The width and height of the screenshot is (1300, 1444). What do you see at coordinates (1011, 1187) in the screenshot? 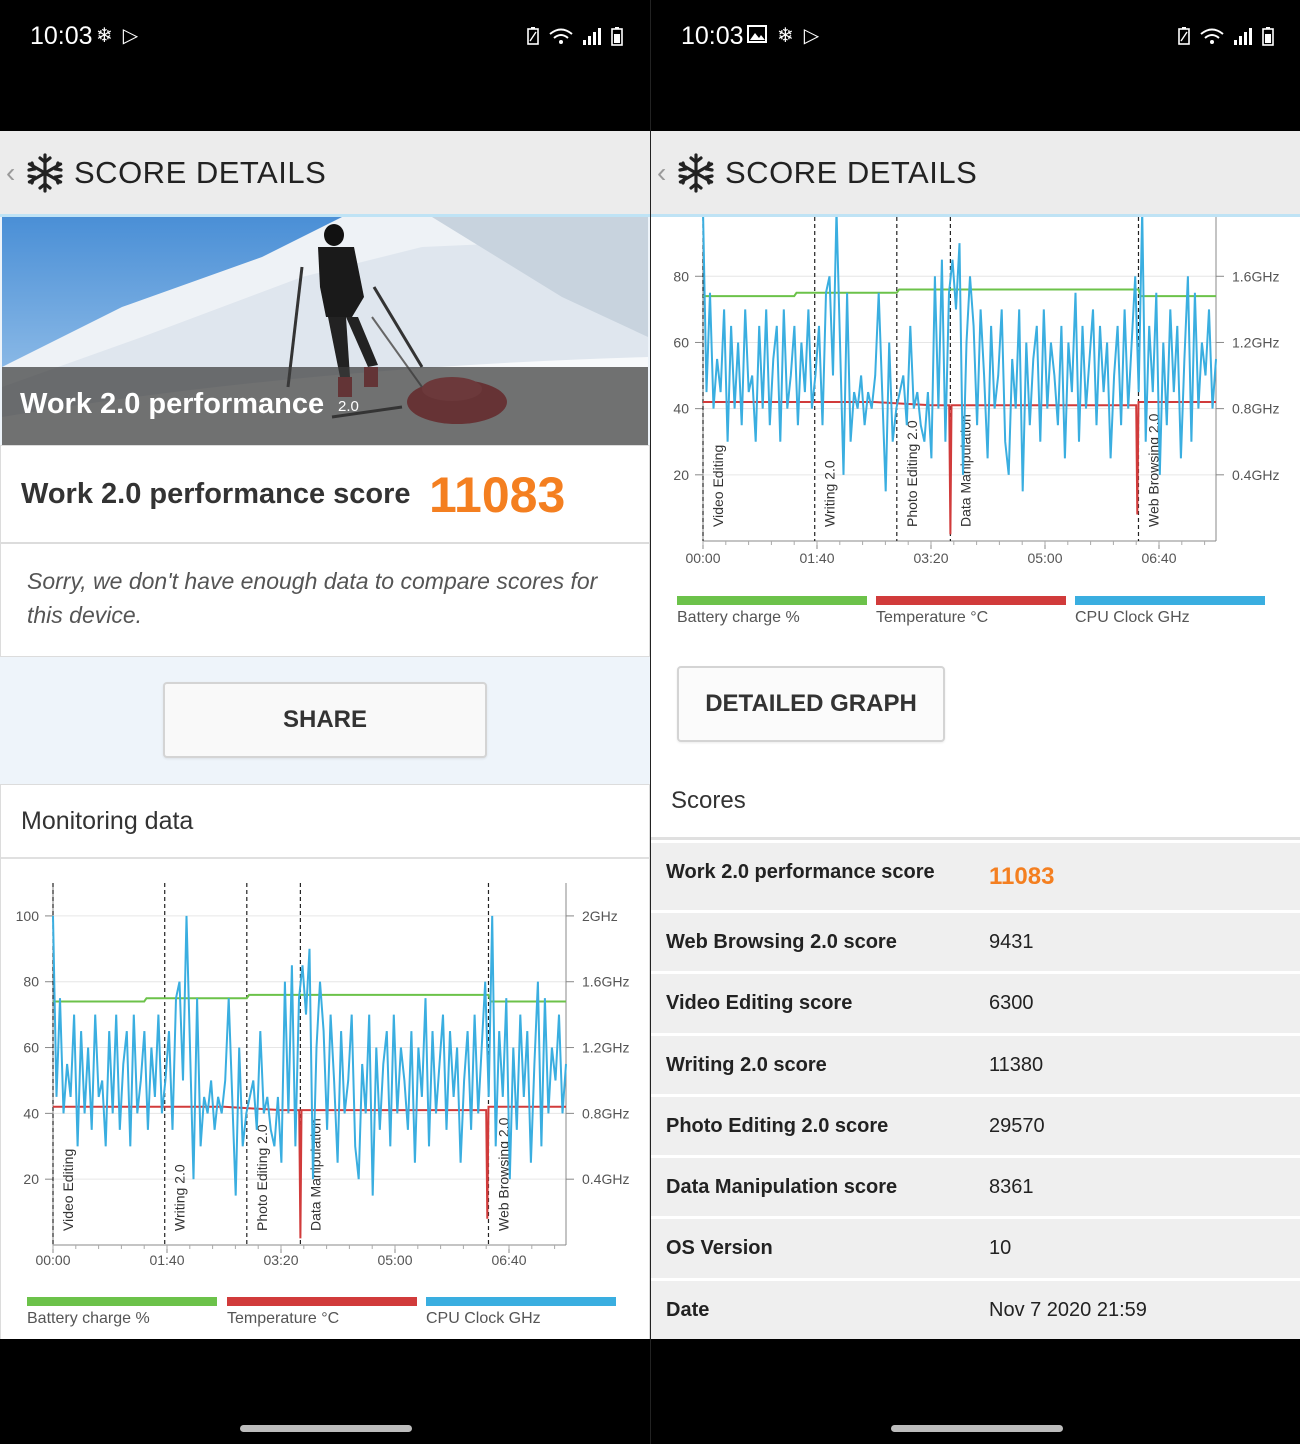
I see `score-row-value: 8361` at bounding box center [1011, 1187].